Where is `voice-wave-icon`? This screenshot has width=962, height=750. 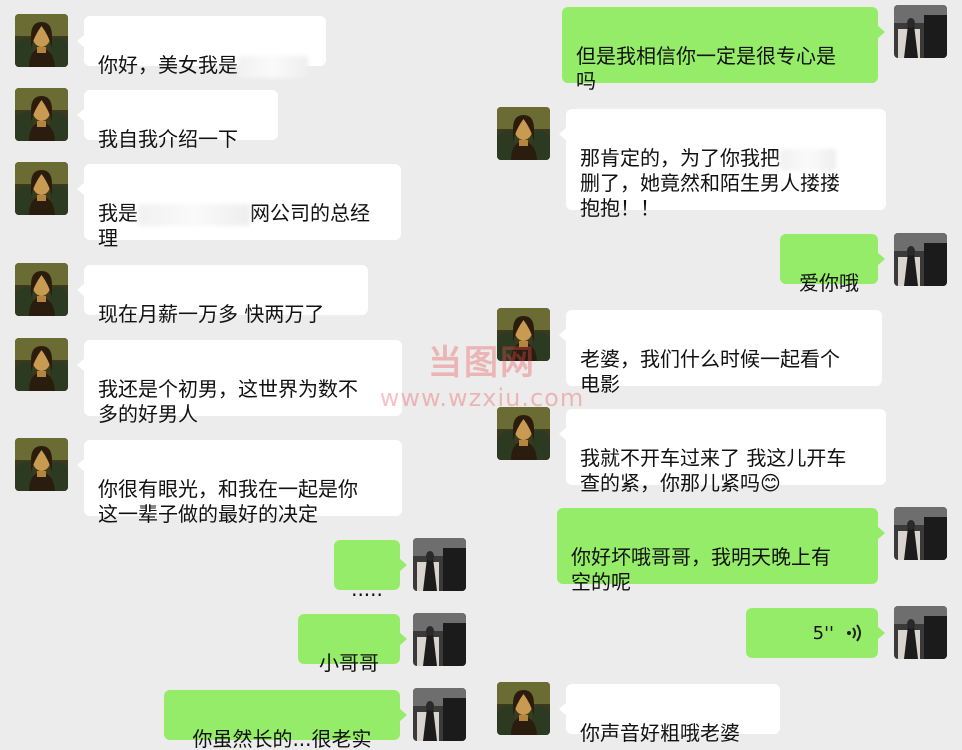
voice-wave-icon is located at coordinates (854, 633).